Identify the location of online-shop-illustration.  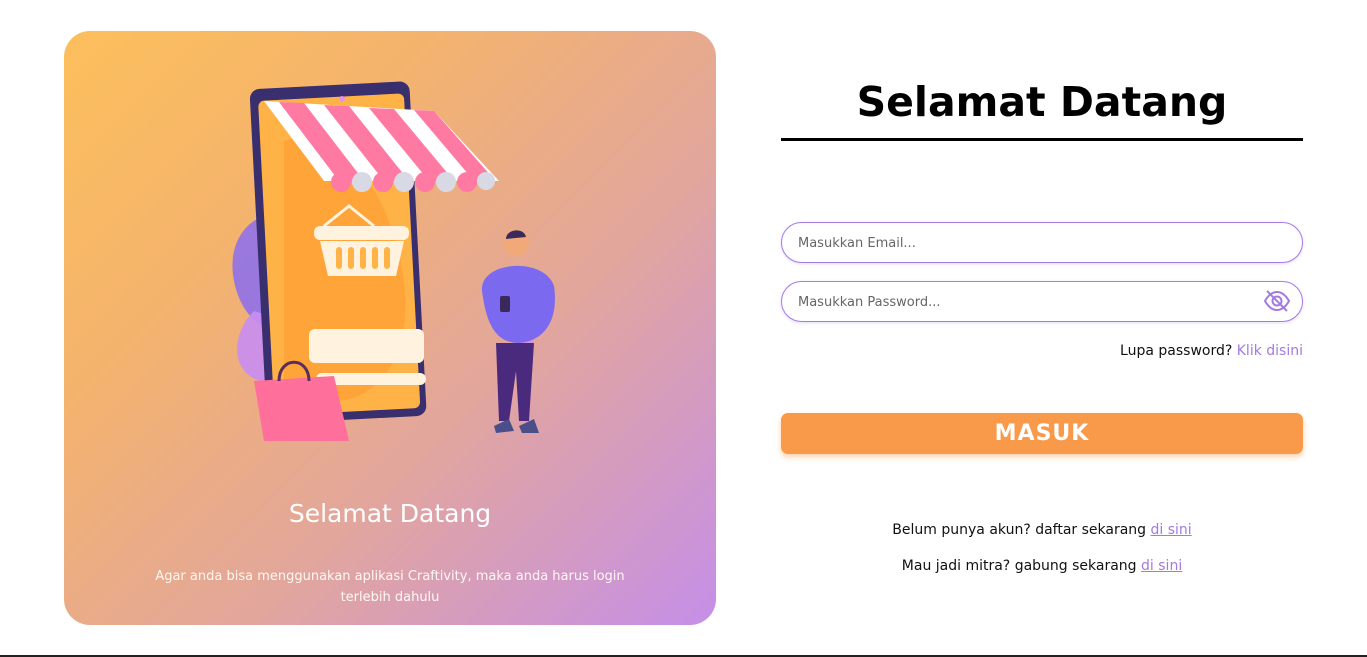
(393, 261).